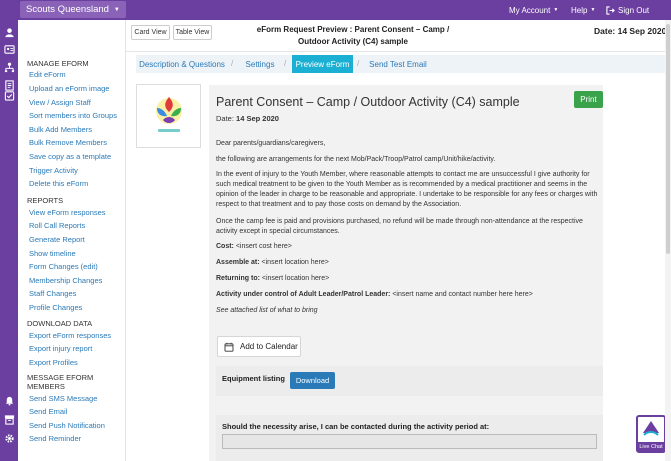 This screenshot has width=671, height=461. What do you see at coordinates (260, 64) in the screenshot?
I see `tab-settings: Settings` at bounding box center [260, 64].